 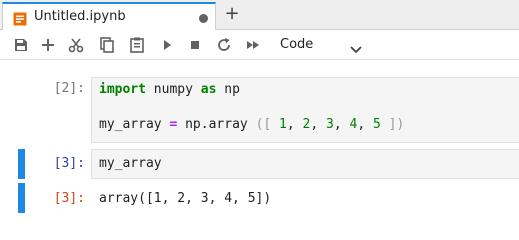 What do you see at coordinates (169, 89) in the screenshot?
I see `code-line: import numpy as np` at bounding box center [169, 89].